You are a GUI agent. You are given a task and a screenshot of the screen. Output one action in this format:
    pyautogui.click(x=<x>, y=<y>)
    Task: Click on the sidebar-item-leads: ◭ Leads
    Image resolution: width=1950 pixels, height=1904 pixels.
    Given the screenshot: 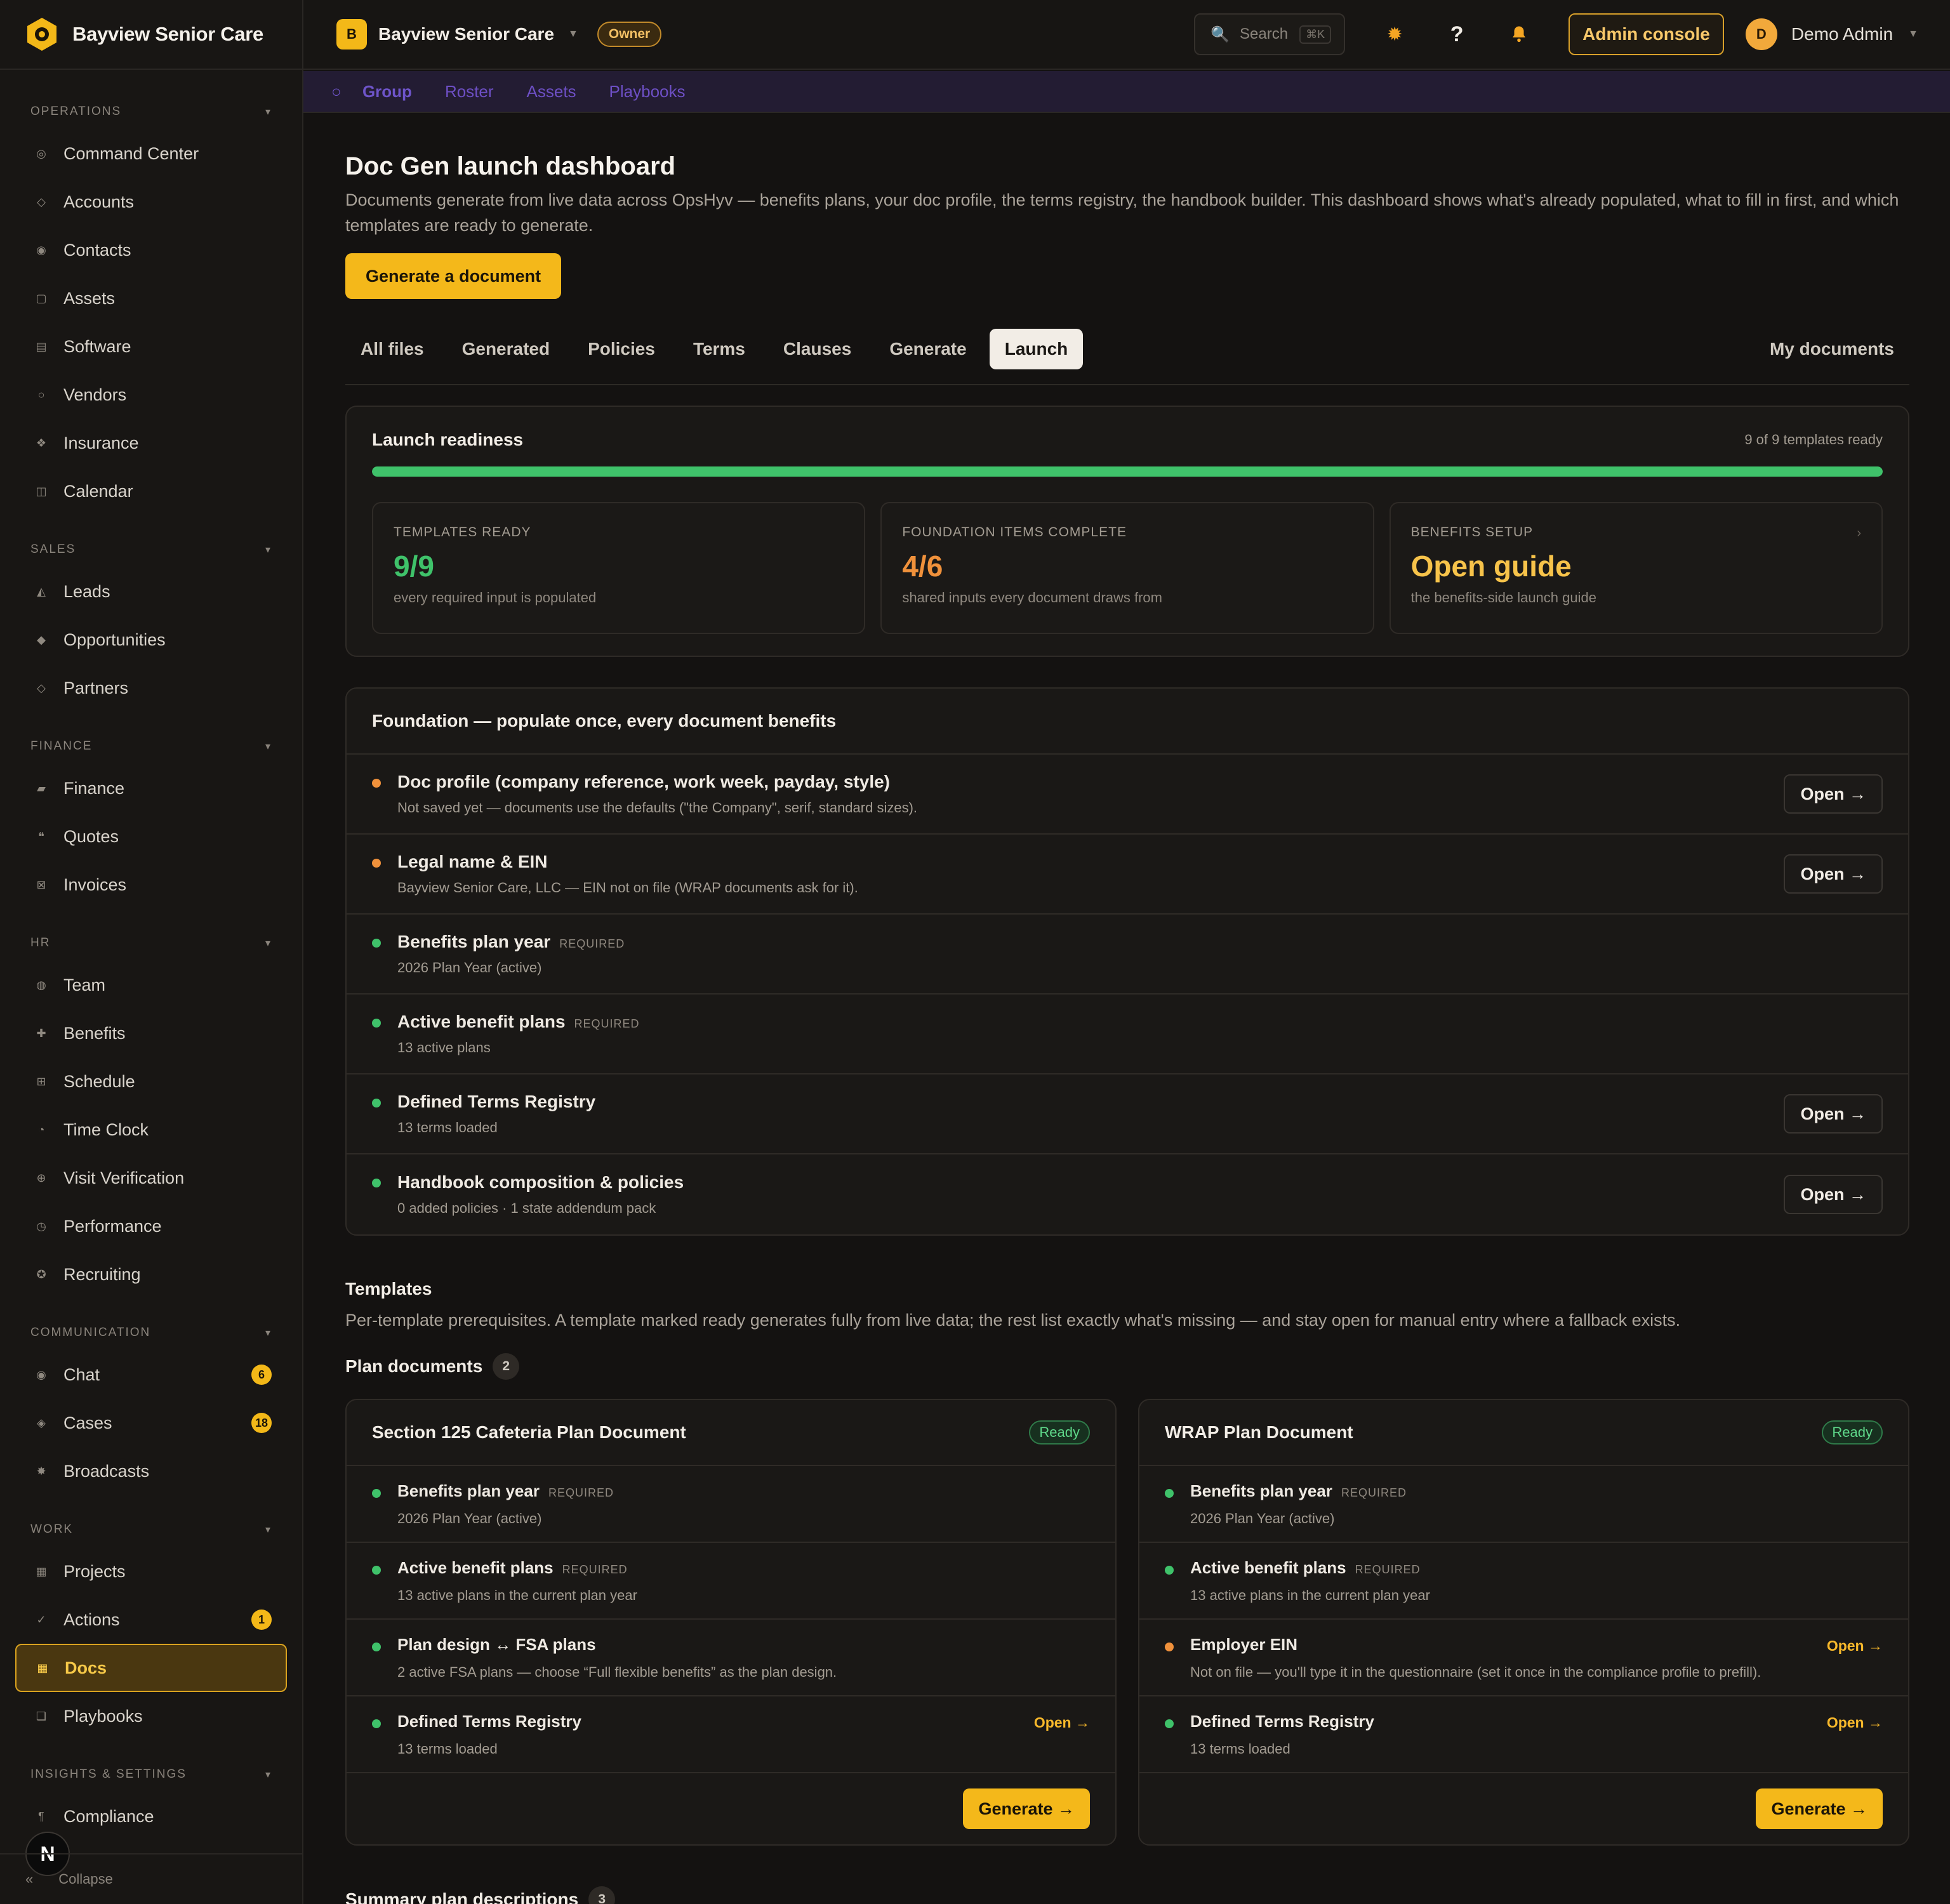 What is the action you would take?
    pyautogui.click(x=151, y=591)
    